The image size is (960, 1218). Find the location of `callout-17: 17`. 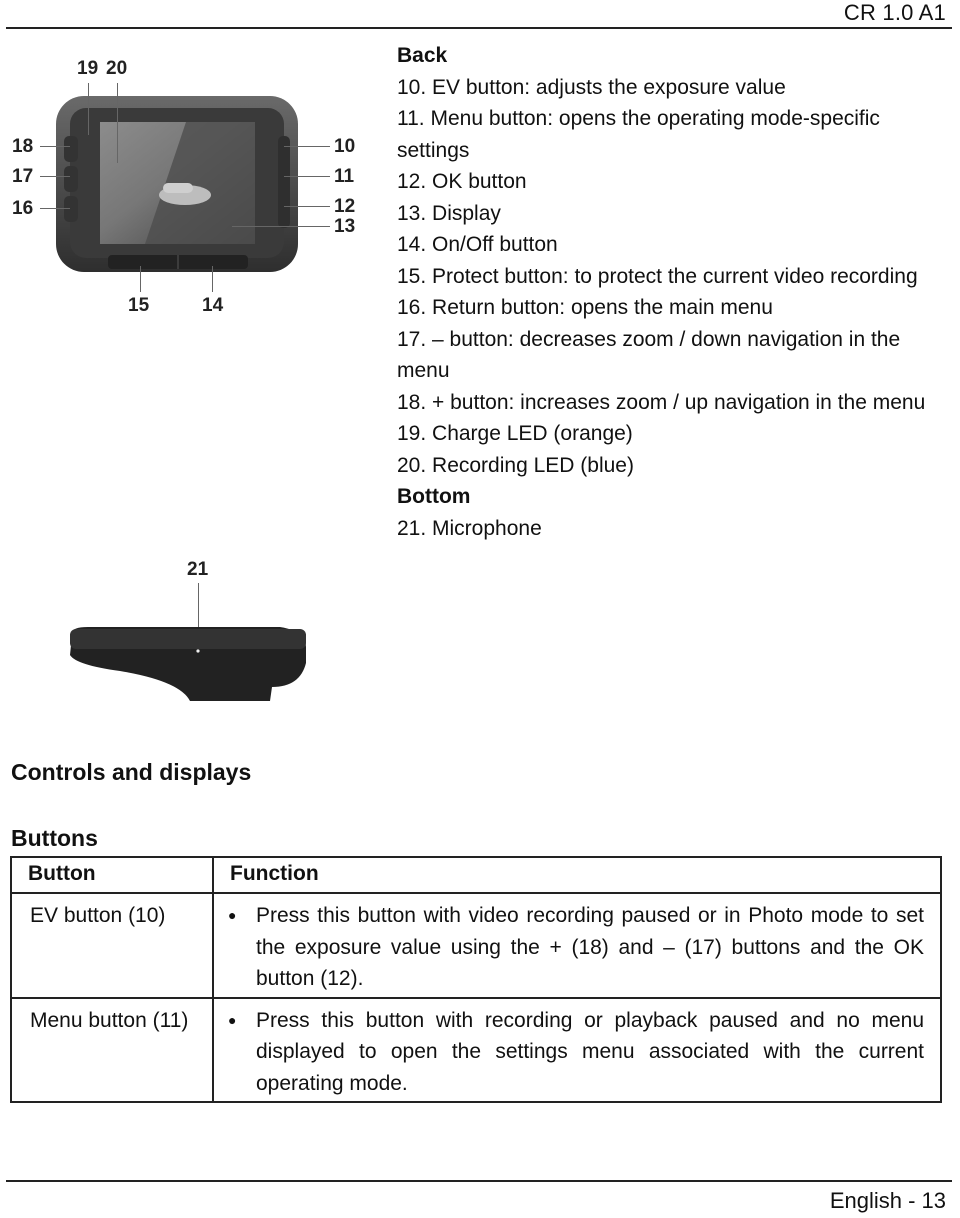

callout-17: 17 is located at coordinates (23, 176).